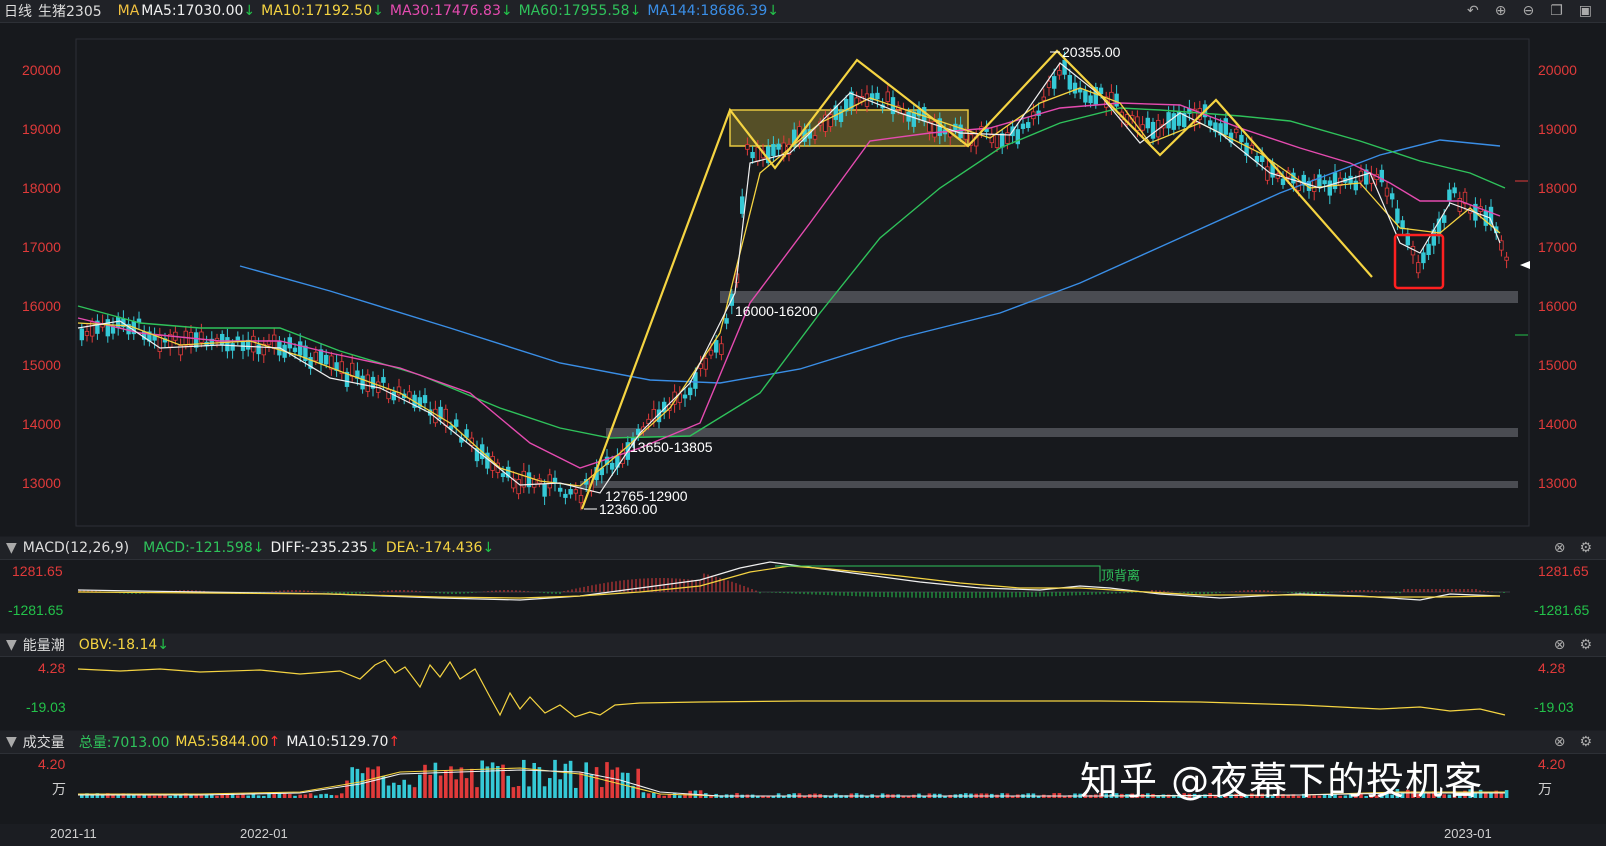 This screenshot has width=1606, height=846. What do you see at coordinates (41, 129) in the screenshot?
I see `y-tick-left: 19000` at bounding box center [41, 129].